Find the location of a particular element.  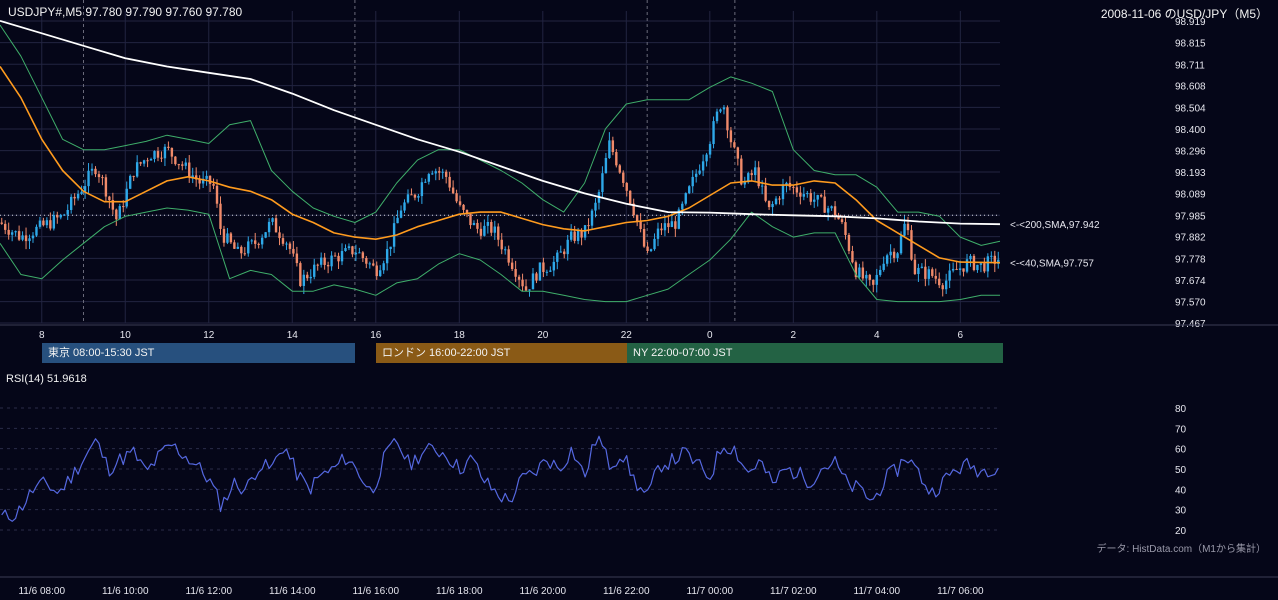

price-x-tick-label: 4 is located at coordinates (877, 335).